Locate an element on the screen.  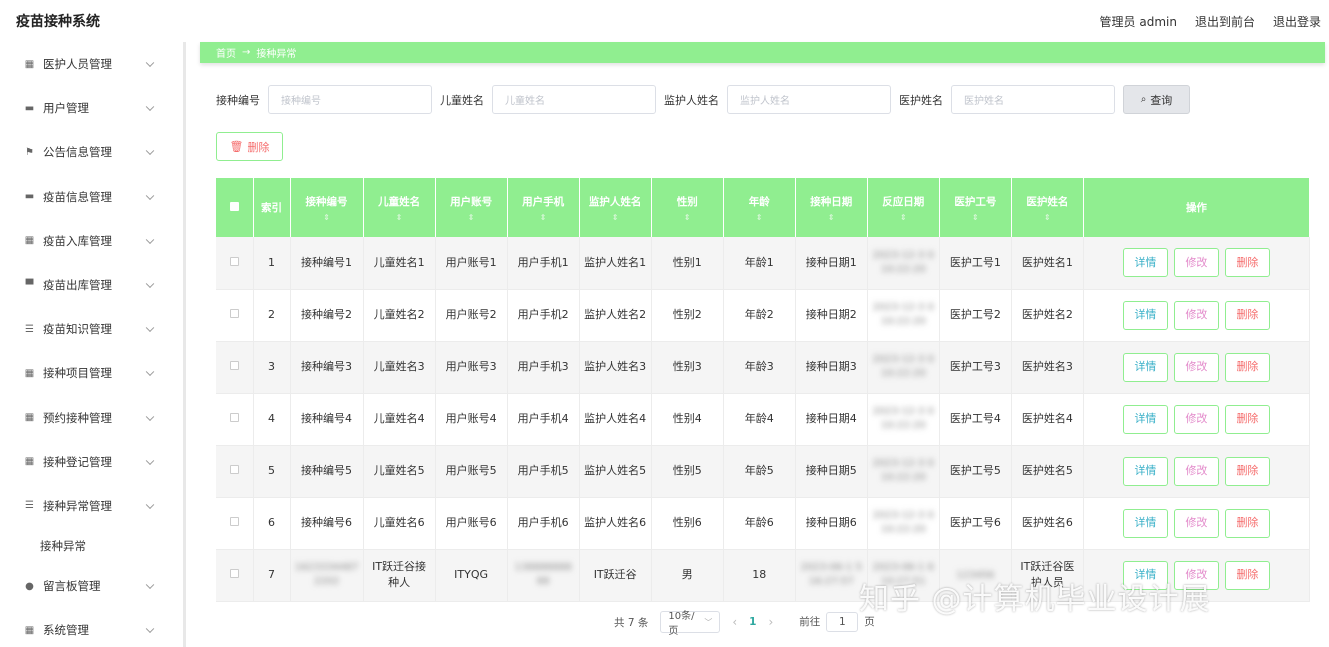
sidebar-item: ▬ 用户管理 is located at coordinates (91, 108).